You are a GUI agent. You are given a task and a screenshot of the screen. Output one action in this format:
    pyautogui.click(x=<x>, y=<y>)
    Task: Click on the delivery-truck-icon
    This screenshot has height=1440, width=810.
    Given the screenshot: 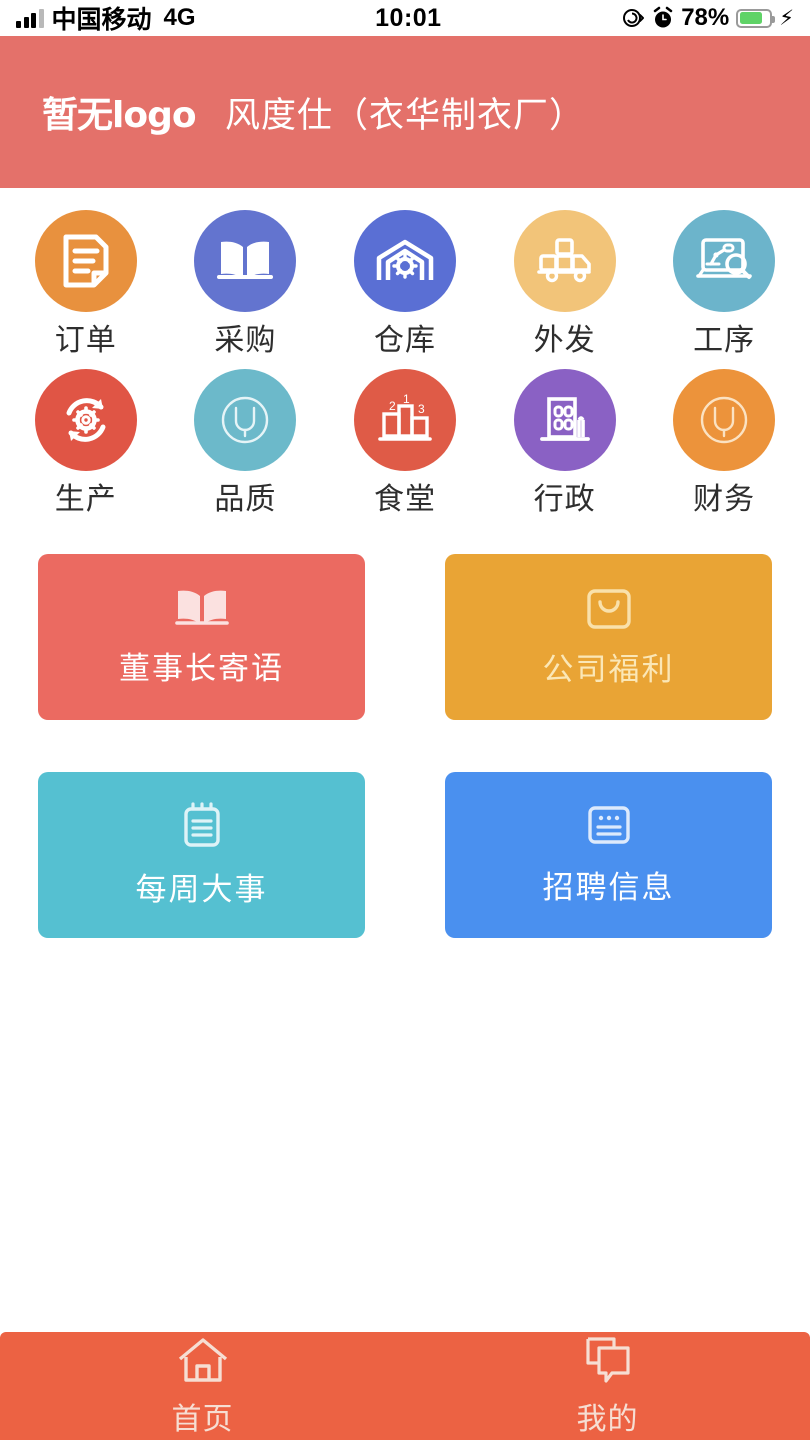 What is the action you would take?
    pyautogui.click(x=563, y=260)
    